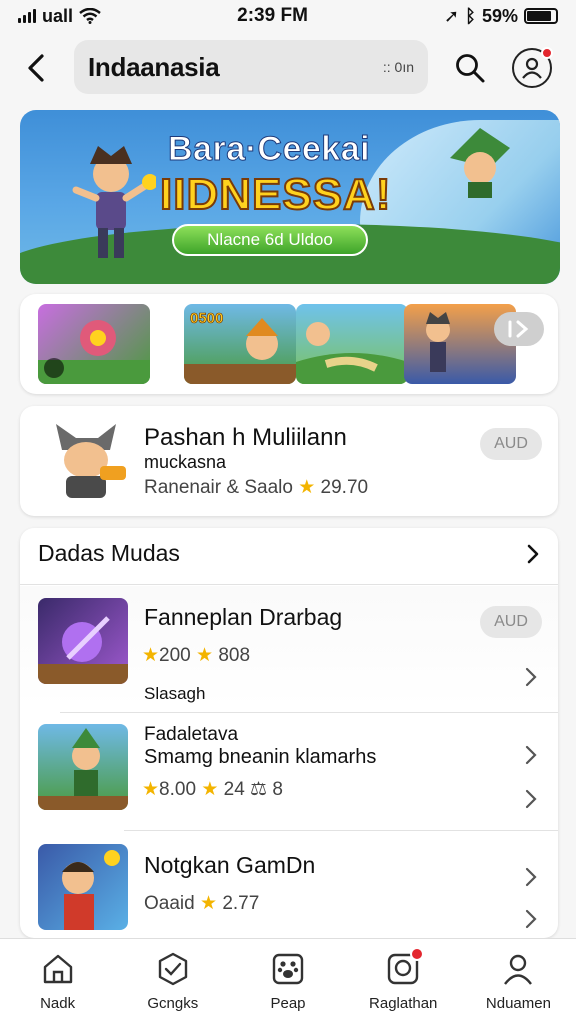 The image size is (576, 1024). Describe the element at coordinates (245, 437) in the screenshot. I see `featured-app-title: Pashan h Muliilann` at that location.